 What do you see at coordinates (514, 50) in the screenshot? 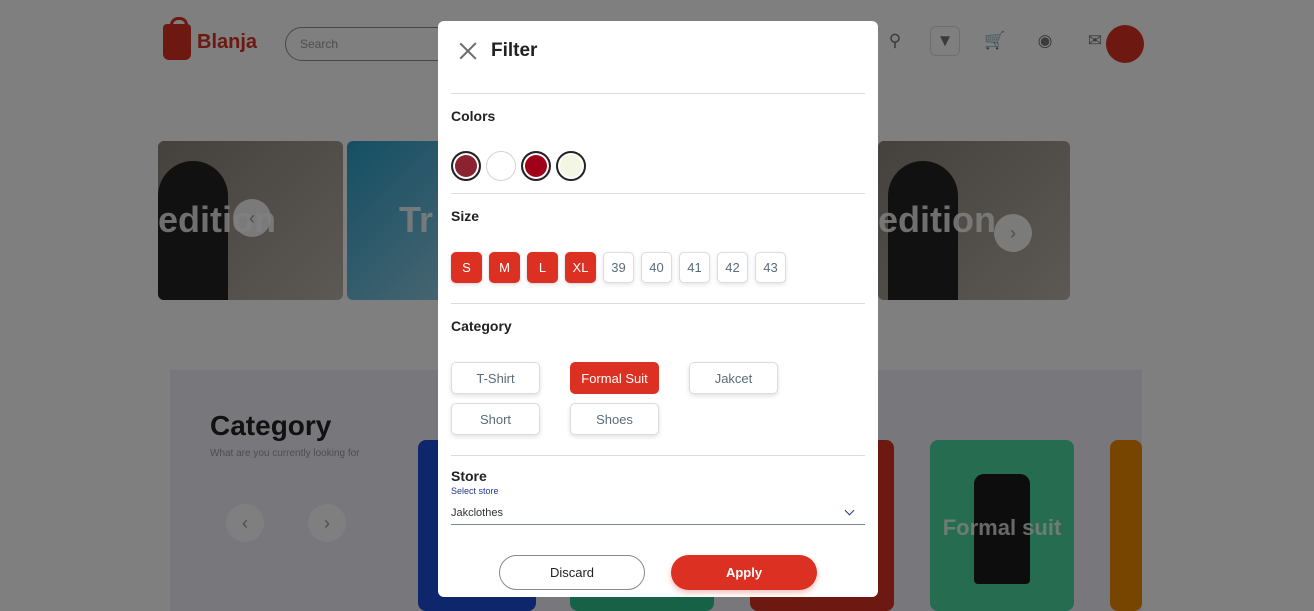
I see `modal-title: Filter` at bounding box center [514, 50].